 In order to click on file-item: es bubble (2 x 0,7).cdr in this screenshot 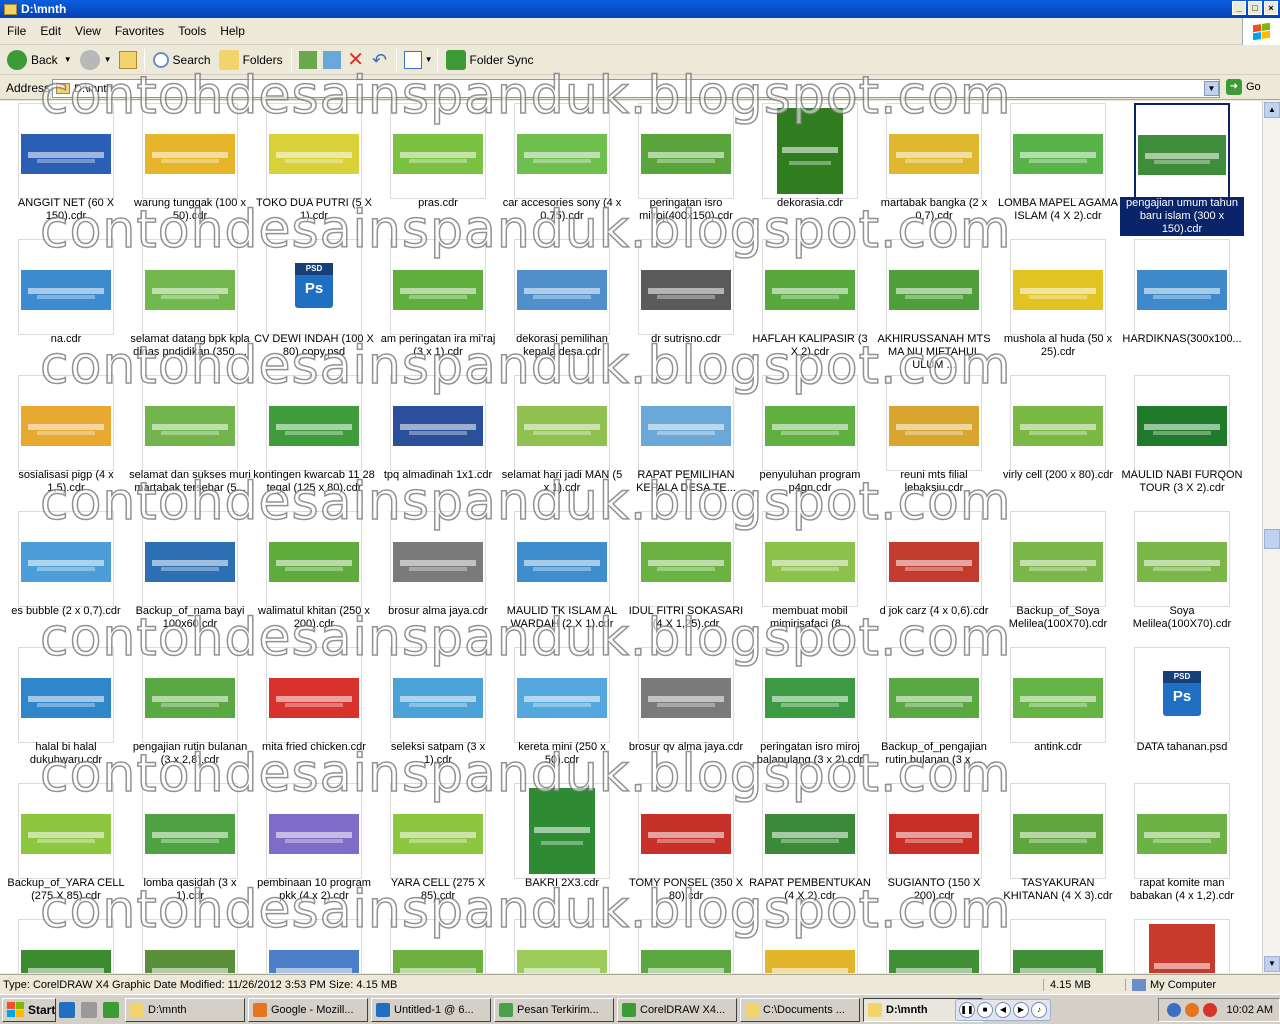, I will do `click(66, 577)`.